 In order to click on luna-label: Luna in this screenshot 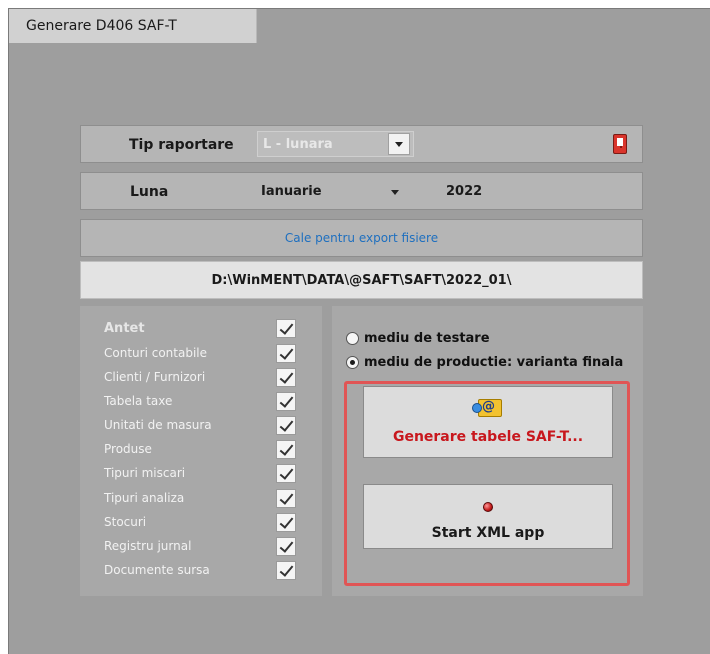, I will do `click(149, 192)`.